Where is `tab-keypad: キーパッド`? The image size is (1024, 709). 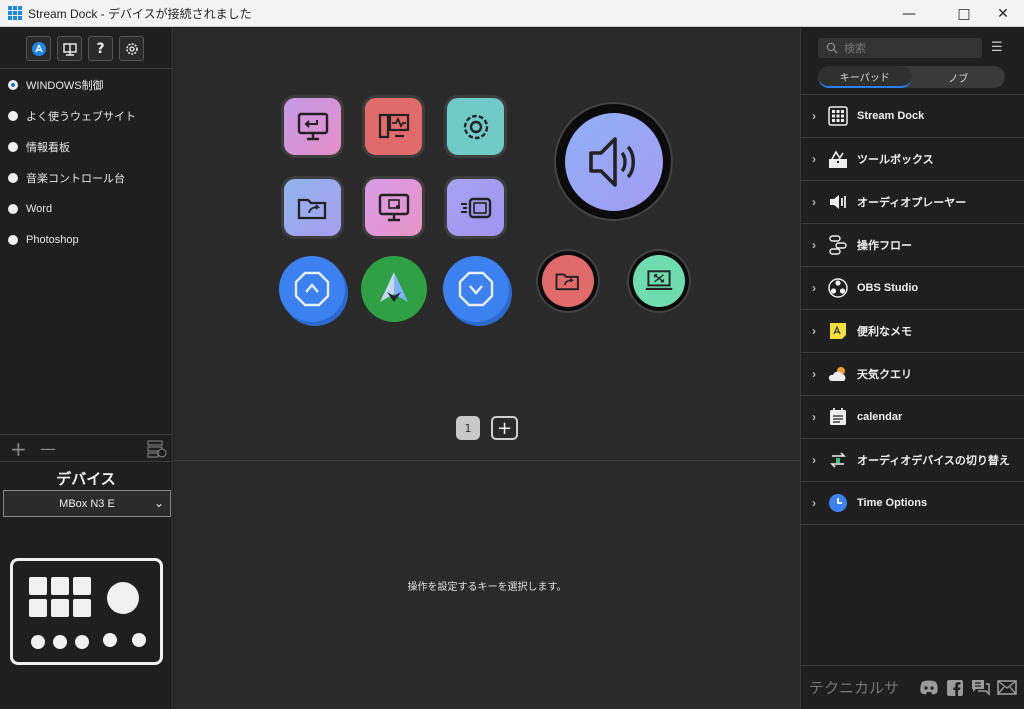 tab-keypad: キーパッド is located at coordinates (865, 77).